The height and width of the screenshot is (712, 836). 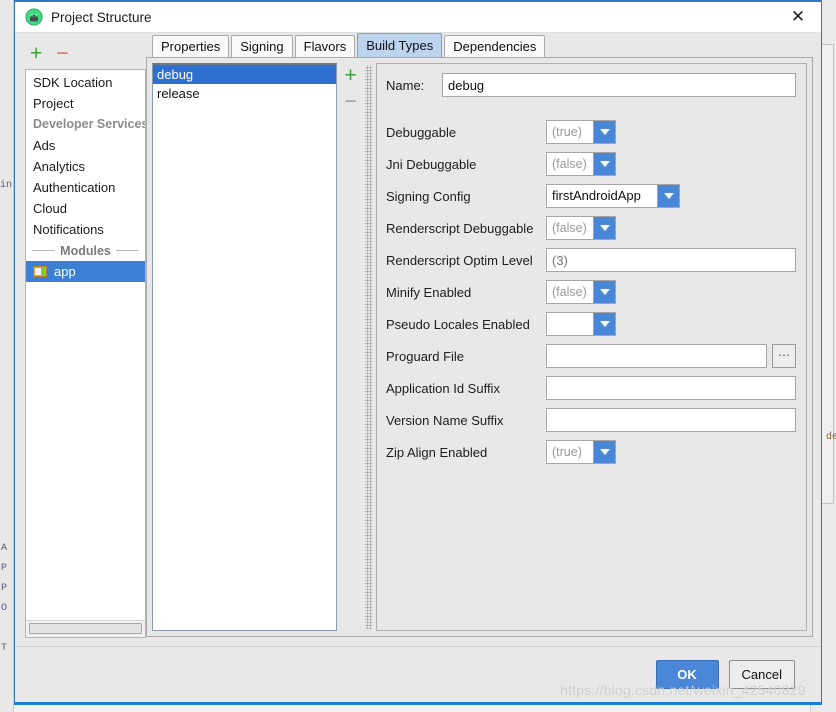 I want to click on minify-enabled-combobox: (false), so click(x=581, y=292).